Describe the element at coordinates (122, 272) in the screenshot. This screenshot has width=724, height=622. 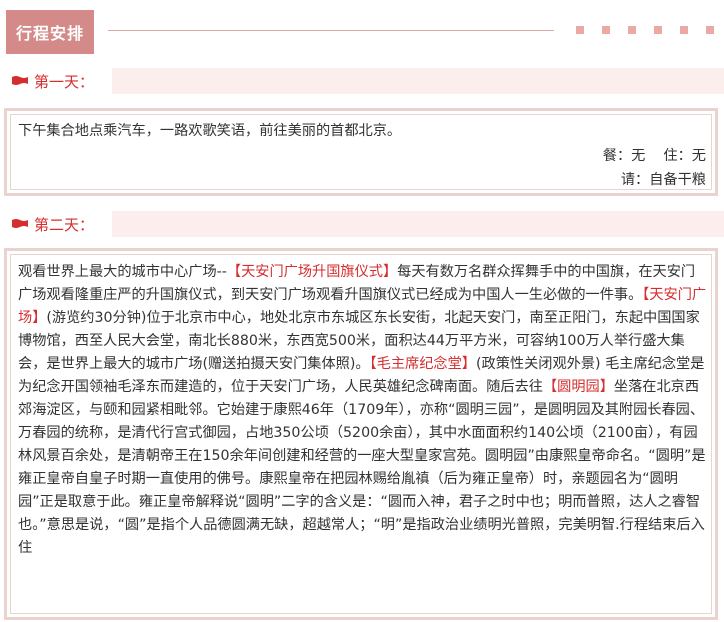
I see `day2-segment: 观看世界上最大的城市中心广场--` at that location.